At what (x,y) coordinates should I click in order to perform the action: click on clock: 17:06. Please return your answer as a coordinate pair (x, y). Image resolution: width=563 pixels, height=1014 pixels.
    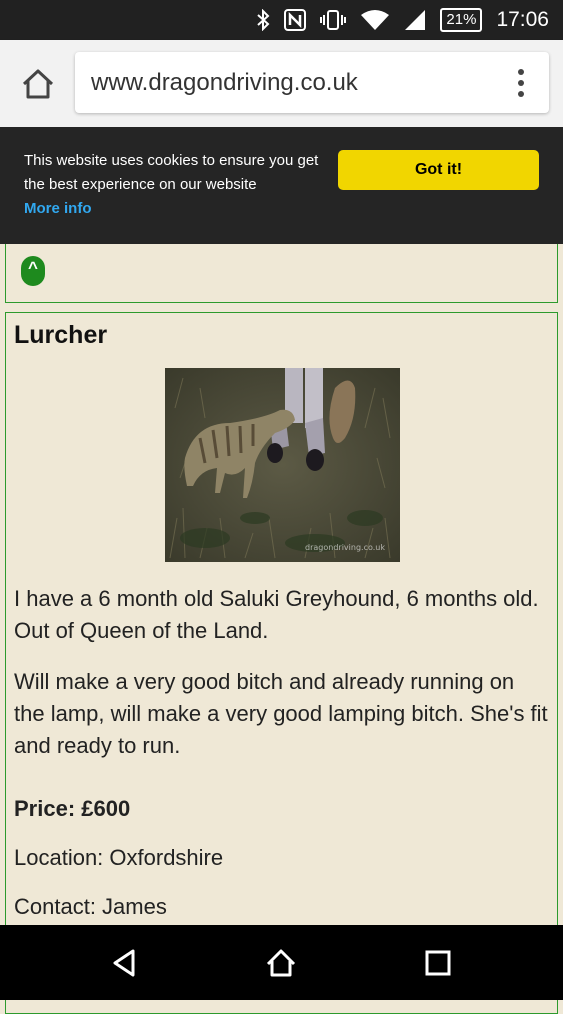
    Looking at the image, I should click on (522, 19).